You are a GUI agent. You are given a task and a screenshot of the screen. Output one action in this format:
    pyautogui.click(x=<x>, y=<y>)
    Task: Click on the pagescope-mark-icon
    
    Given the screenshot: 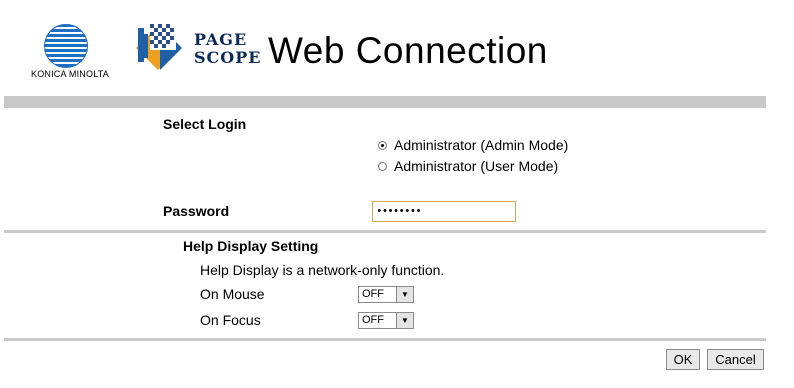 What is the action you would take?
    pyautogui.click(x=159, y=47)
    